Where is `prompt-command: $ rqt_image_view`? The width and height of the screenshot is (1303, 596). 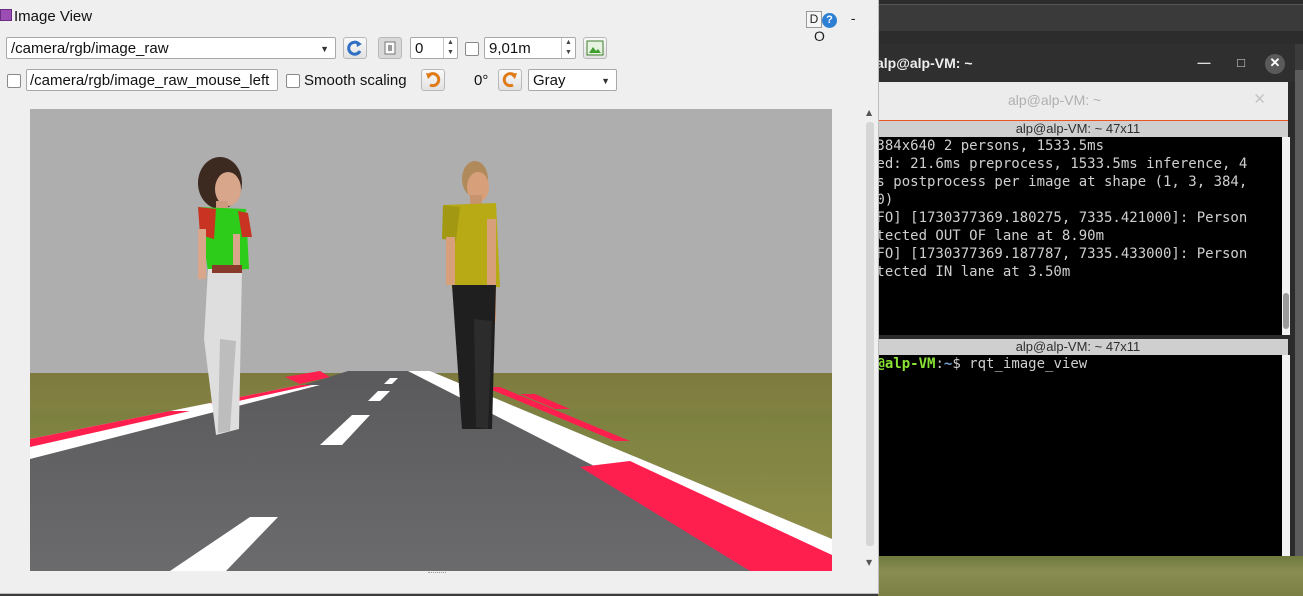 prompt-command: $ rqt_image_view is located at coordinates (1020, 364).